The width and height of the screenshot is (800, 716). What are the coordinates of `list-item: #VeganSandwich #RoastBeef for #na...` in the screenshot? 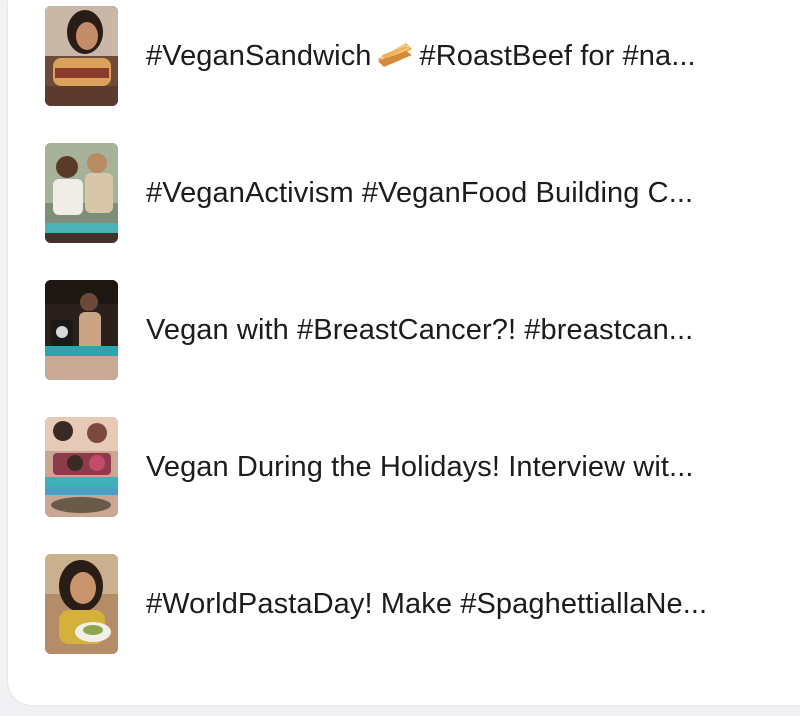 It's located at (400, 57).